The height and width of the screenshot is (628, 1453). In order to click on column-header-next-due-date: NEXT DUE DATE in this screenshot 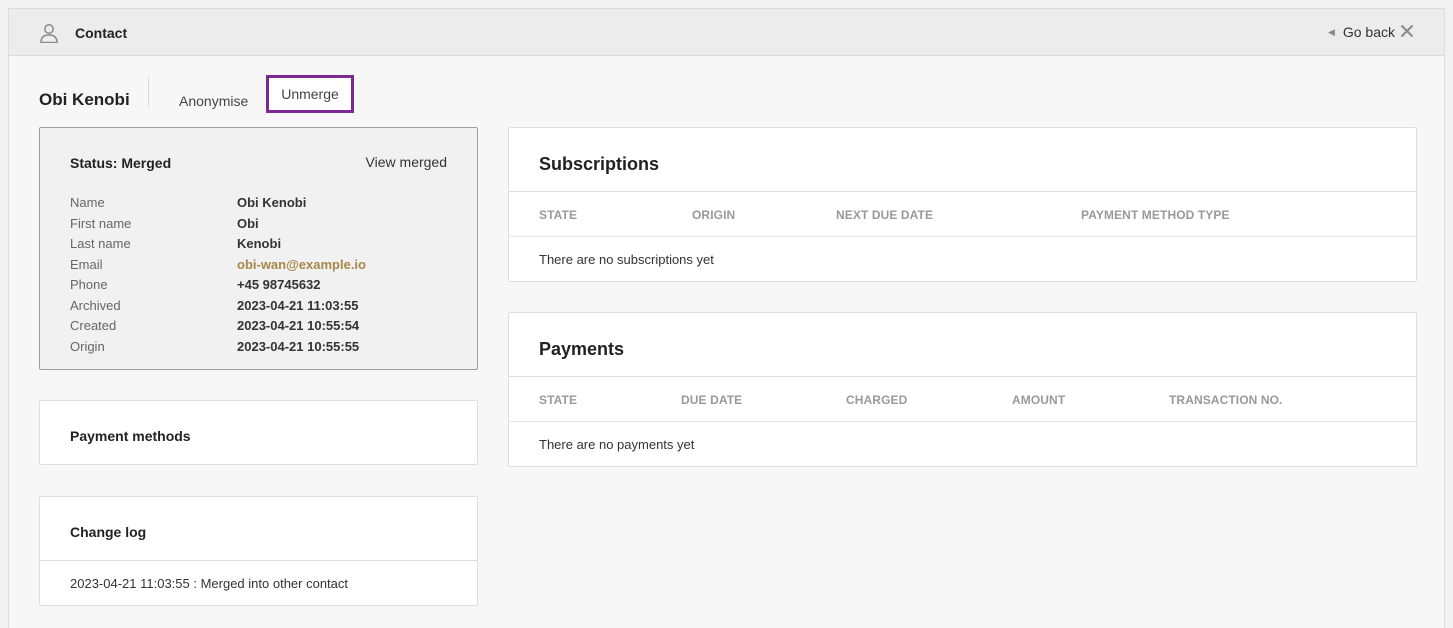, I will do `click(884, 215)`.